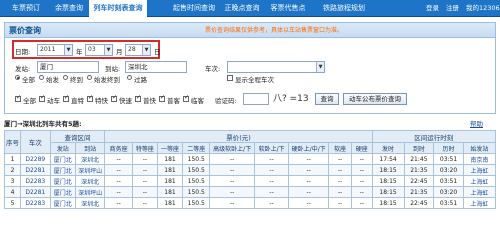  Describe the element at coordinates (66, 98) in the screenshot. I see `check-direct-express` at that location.